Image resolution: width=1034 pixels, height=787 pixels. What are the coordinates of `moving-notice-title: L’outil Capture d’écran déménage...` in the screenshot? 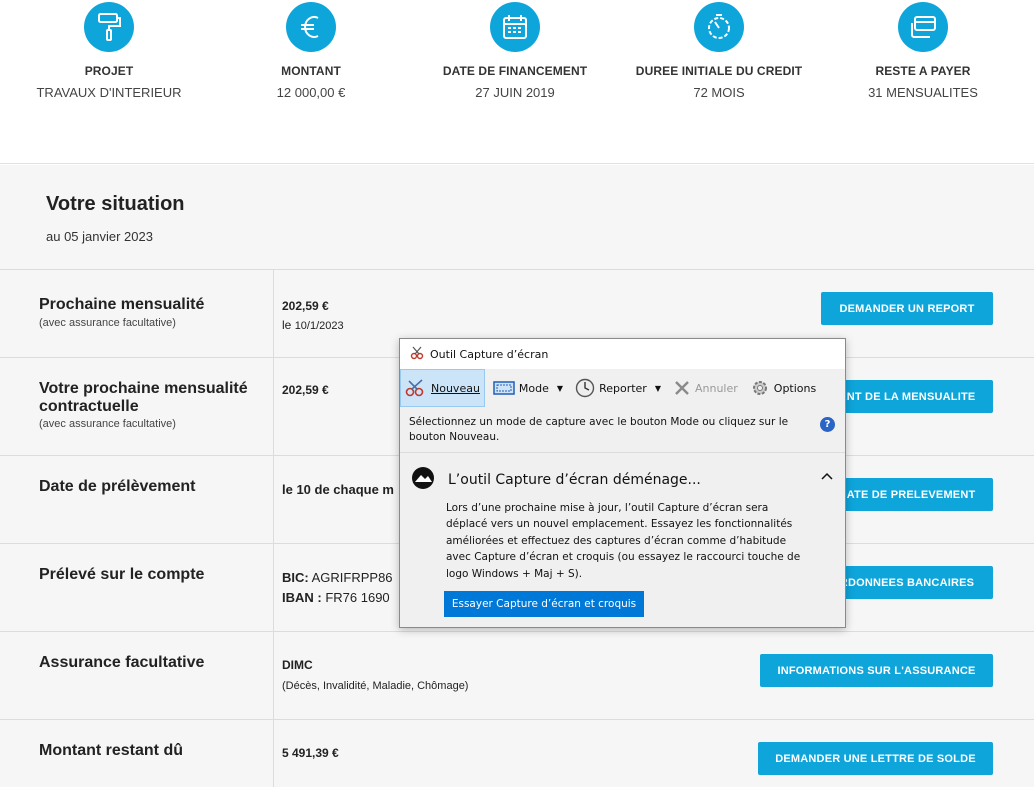 It's located at (574, 480).